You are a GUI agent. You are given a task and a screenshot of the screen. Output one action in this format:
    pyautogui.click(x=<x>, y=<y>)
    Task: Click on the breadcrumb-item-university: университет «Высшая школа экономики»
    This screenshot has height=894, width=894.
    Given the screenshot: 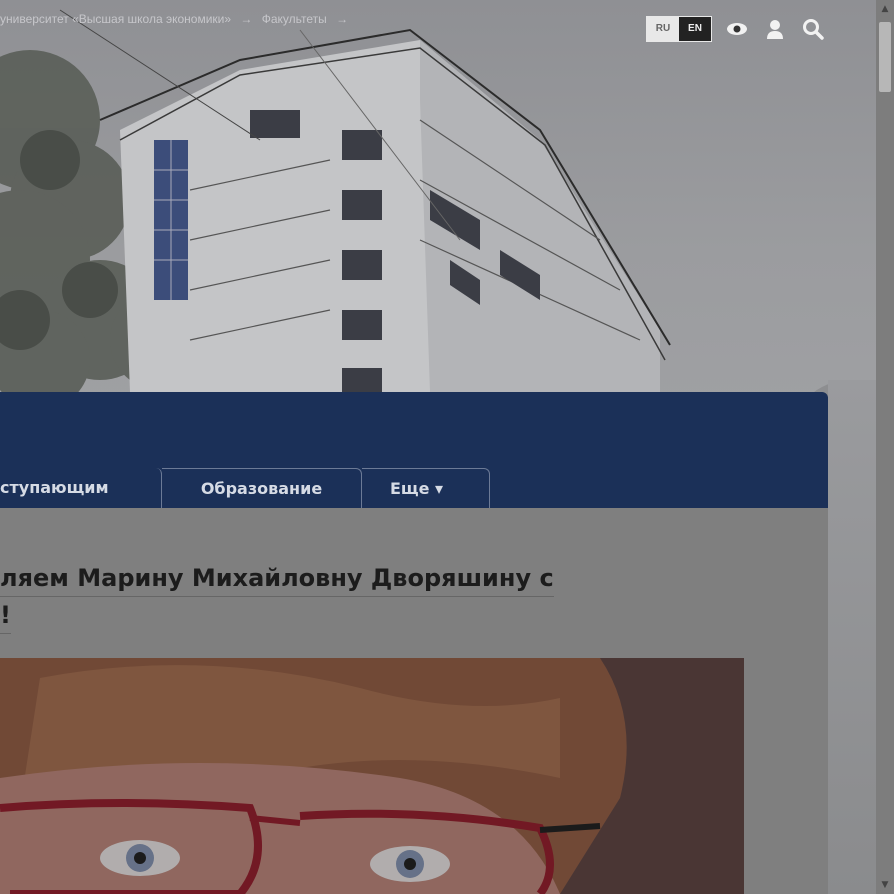 What is the action you would take?
    pyautogui.click(x=115, y=19)
    